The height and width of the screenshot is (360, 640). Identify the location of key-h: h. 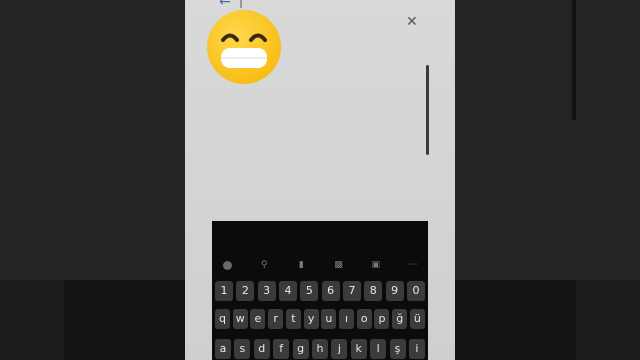
(319, 349).